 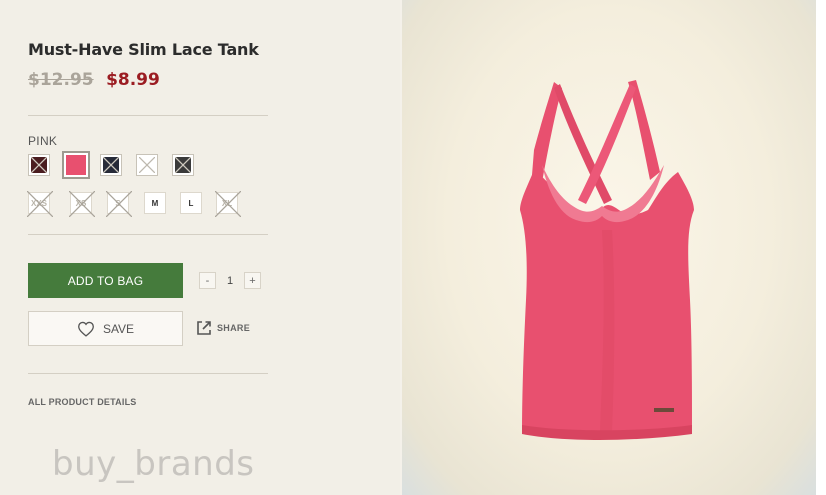 I want to click on size-label: L, so click(x=191, y=203).